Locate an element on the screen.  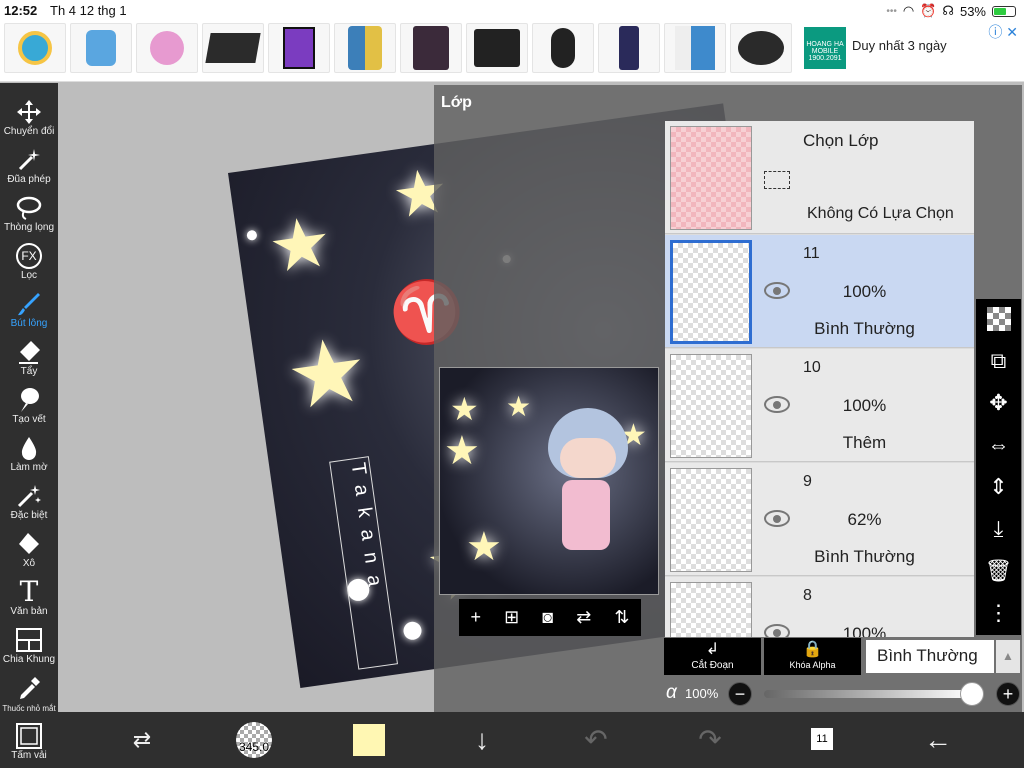
transparency-icon is located at coordinates (998, 319).